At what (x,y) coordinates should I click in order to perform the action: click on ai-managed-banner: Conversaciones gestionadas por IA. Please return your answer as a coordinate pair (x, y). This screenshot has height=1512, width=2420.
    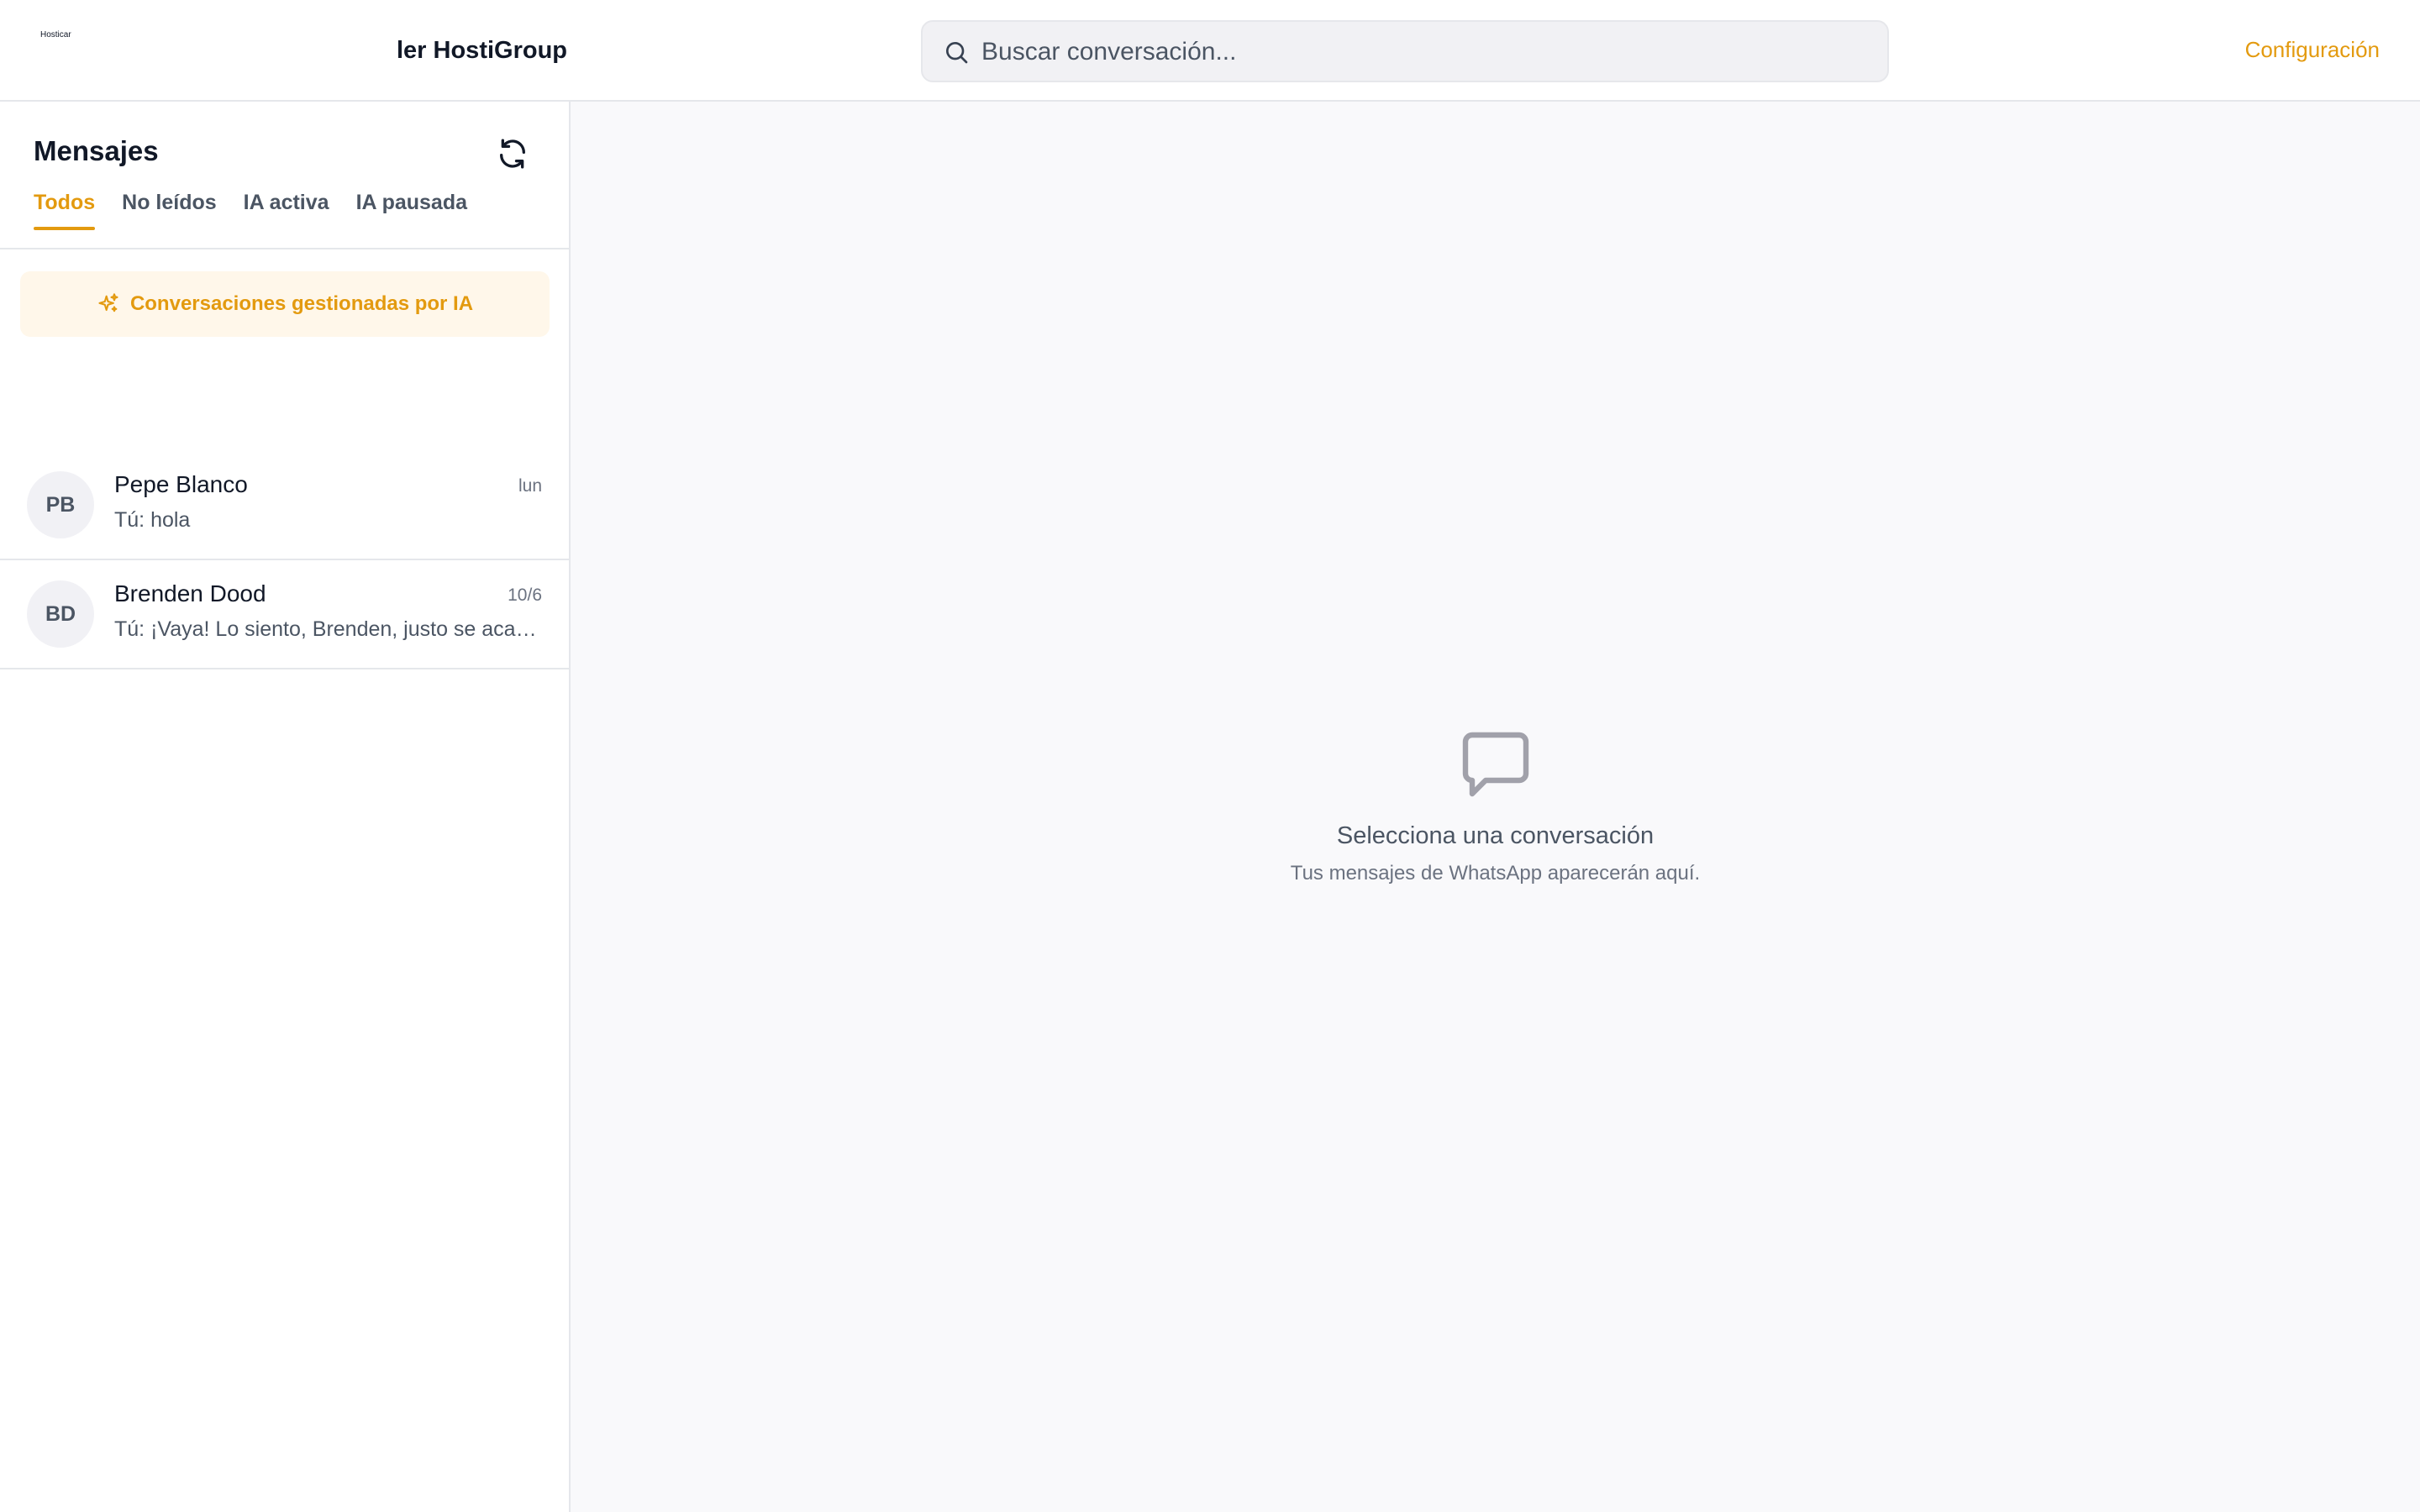
    Looking at the image, I should click on (285, 304).